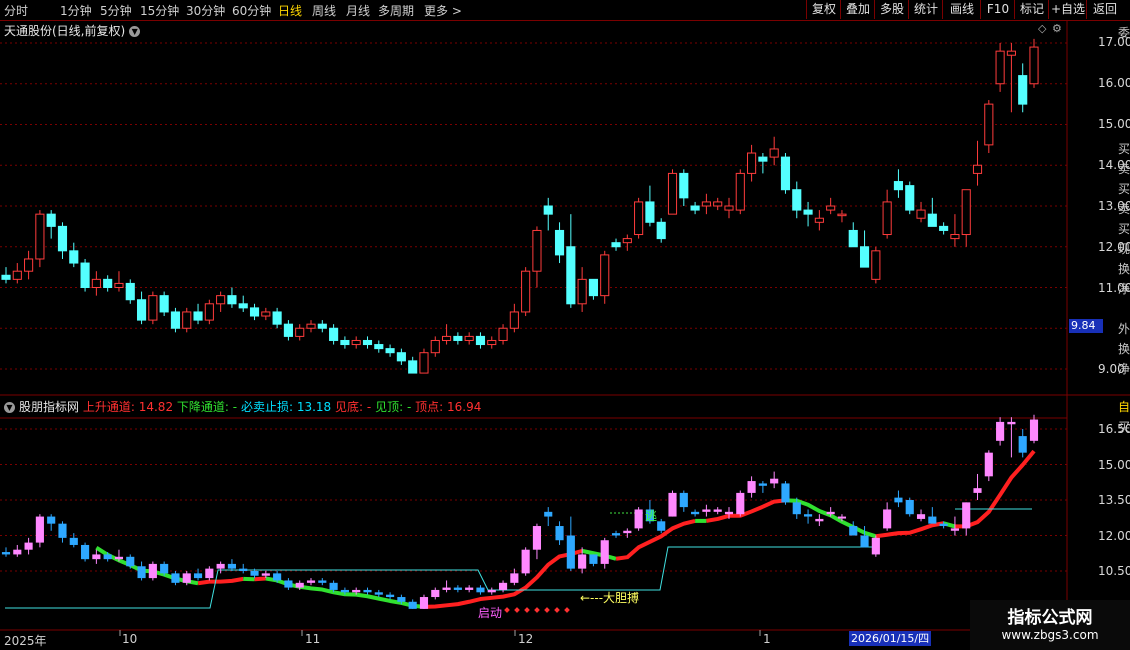  What do you see at coordinates (130, 639) in the screenshot?
I see `x-label: 10` at bounding box center [130, 639].